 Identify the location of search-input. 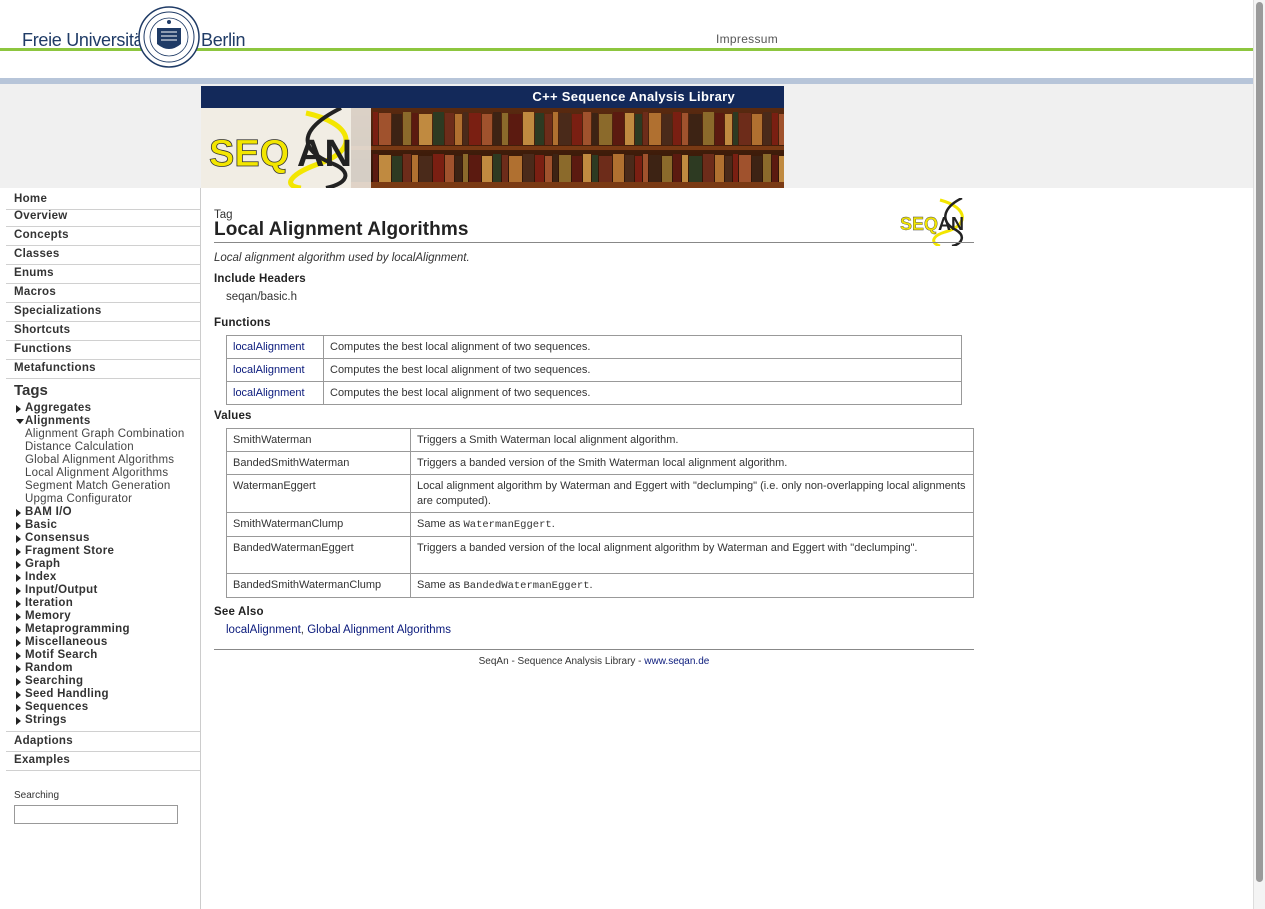
(96, 814).